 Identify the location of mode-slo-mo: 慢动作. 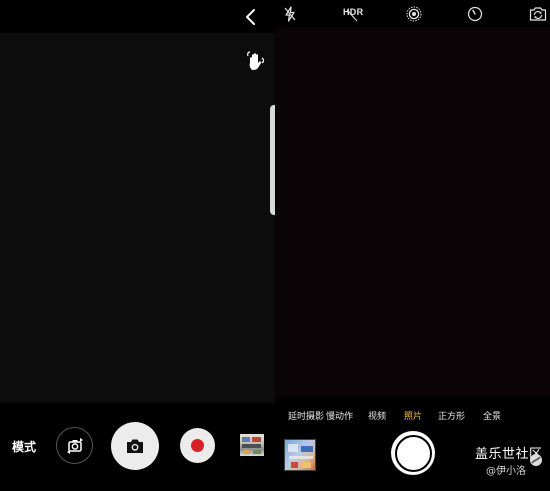
(339, 415).